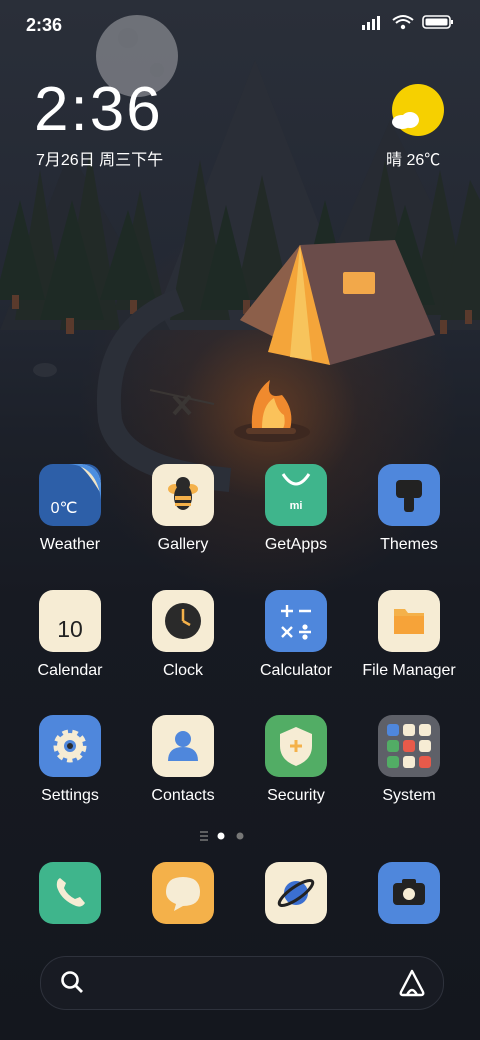 This screenshot has width=480, height=1040. What do you see at coordinates (409, 795) in the screenshot?
I see `app-label: System` at bounding box center [409, 795].